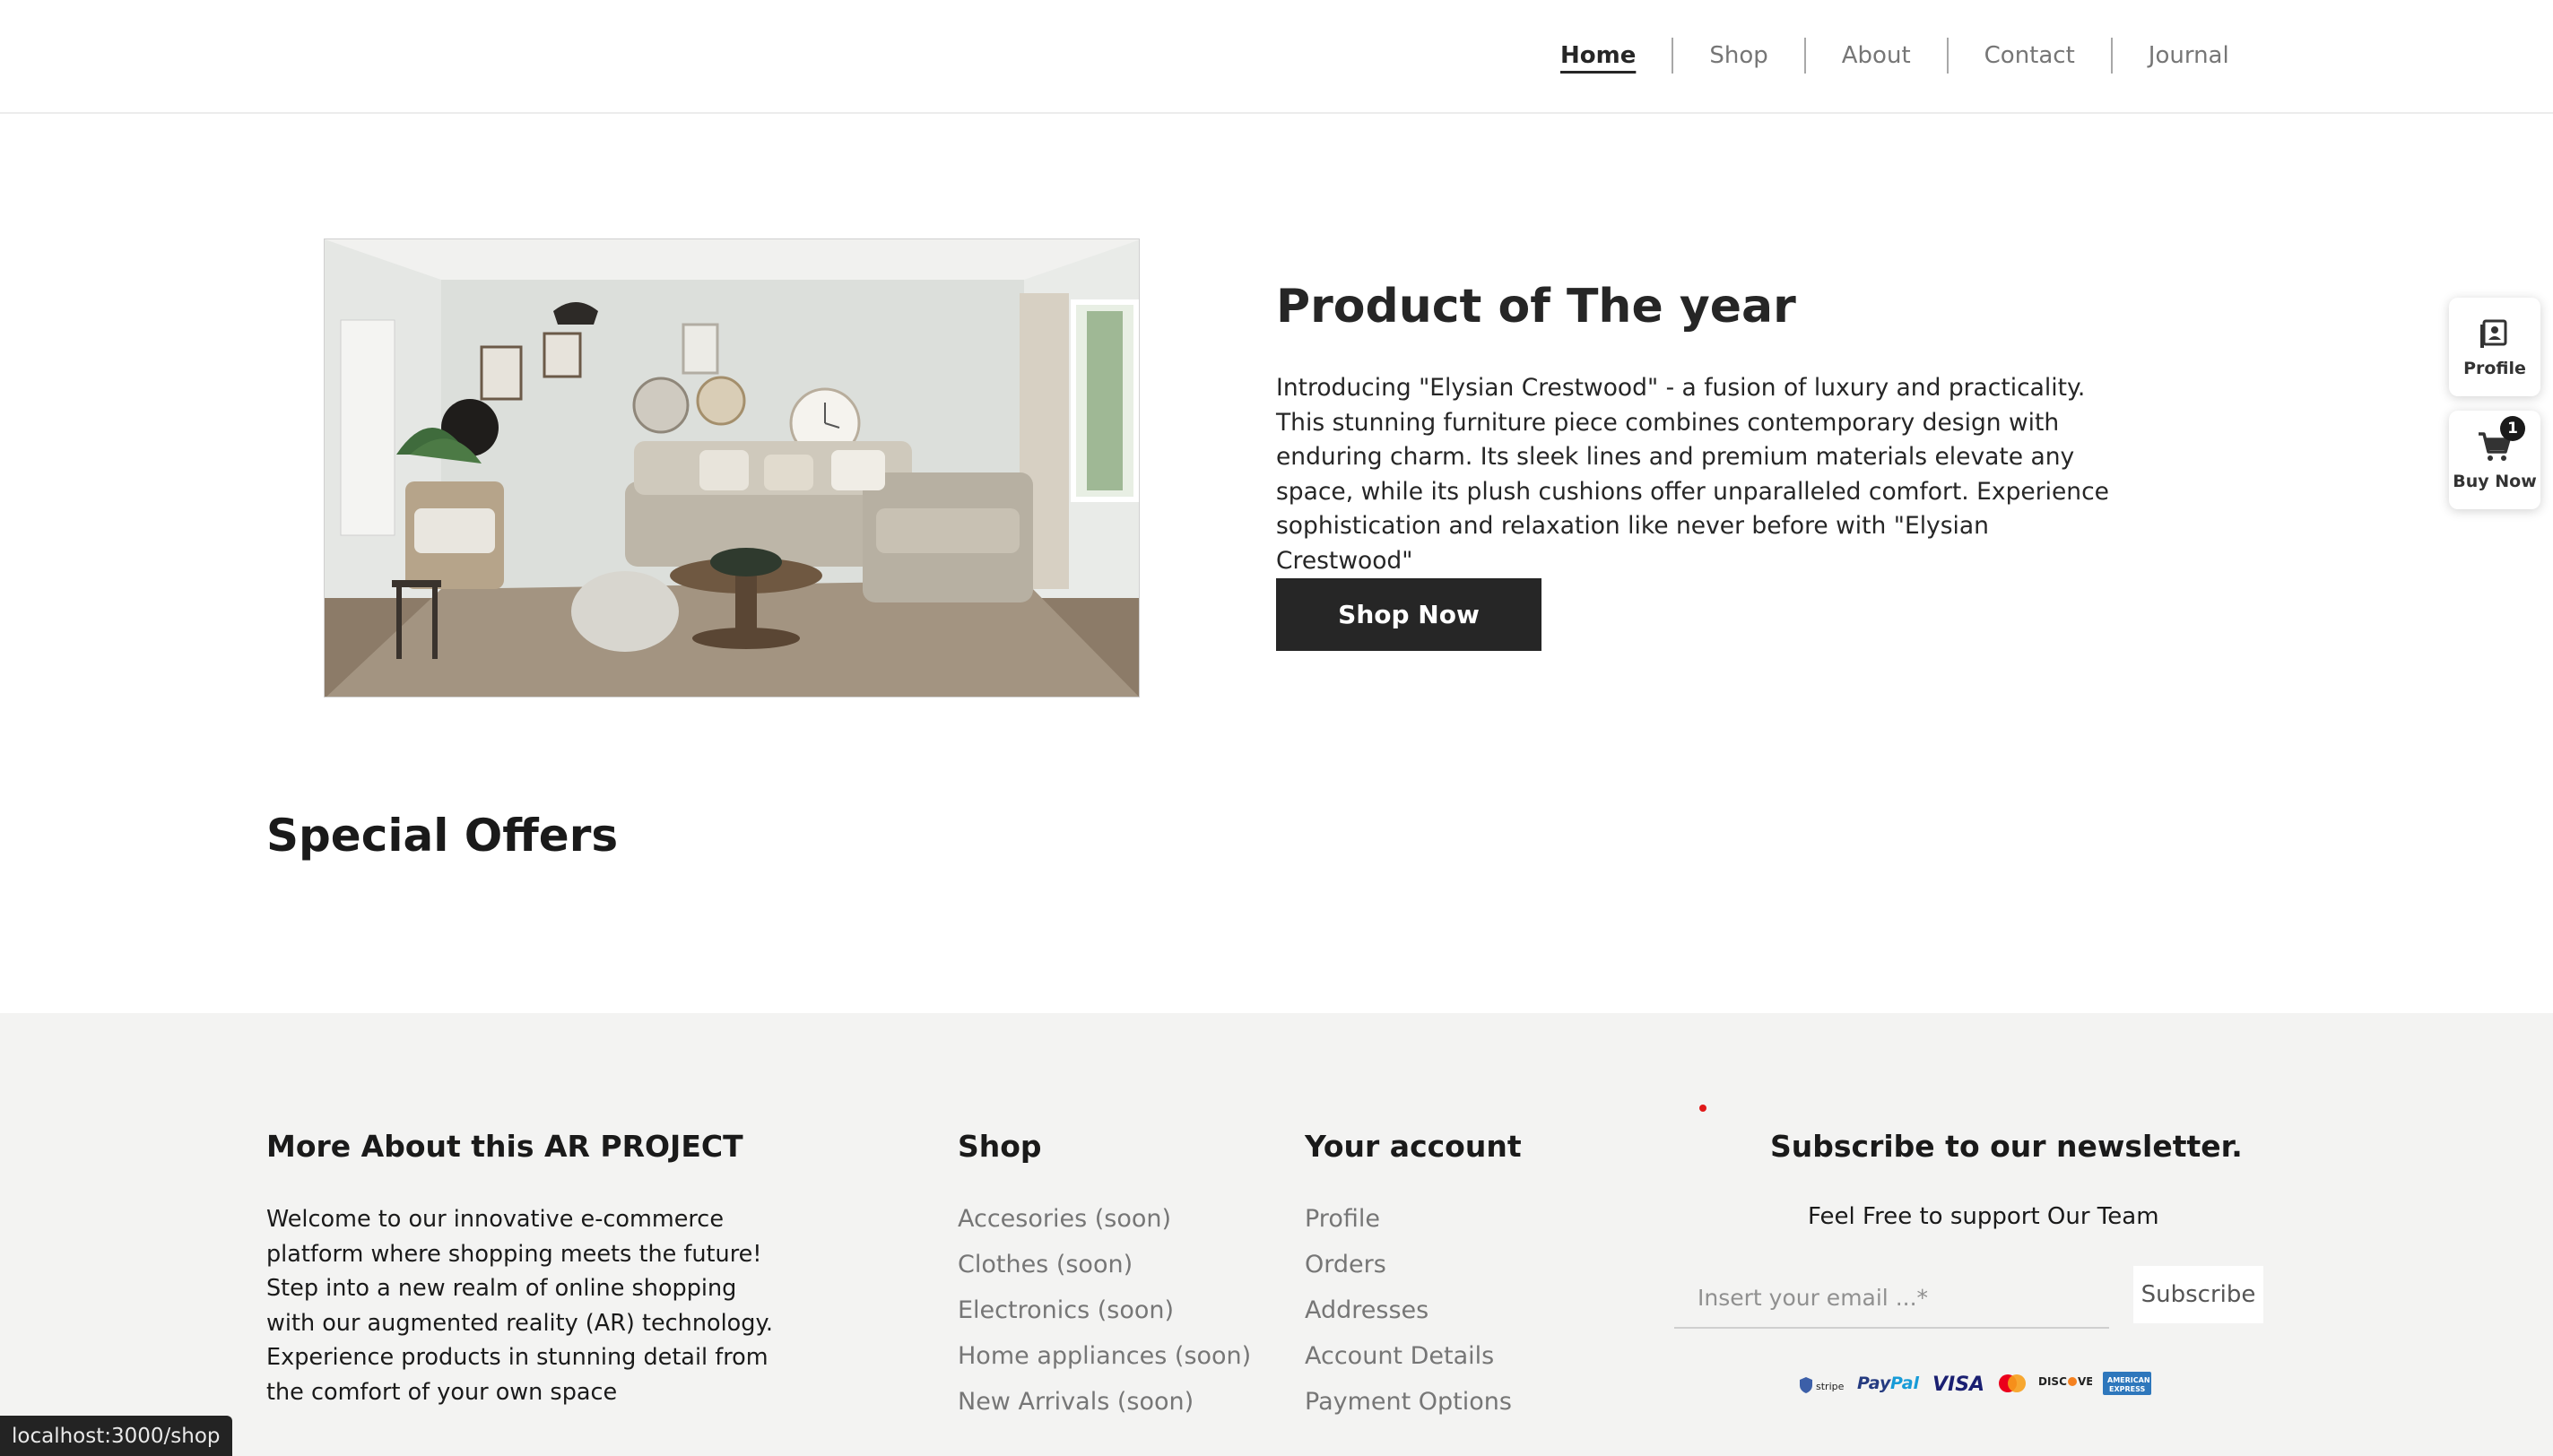 The width and height of the screenshot is (2553, 1456). What do you see at coordinates (1413, 1147) in the screenshot?
I see `footer-account-heading: Your account` at bounding box center [1413, 1147].